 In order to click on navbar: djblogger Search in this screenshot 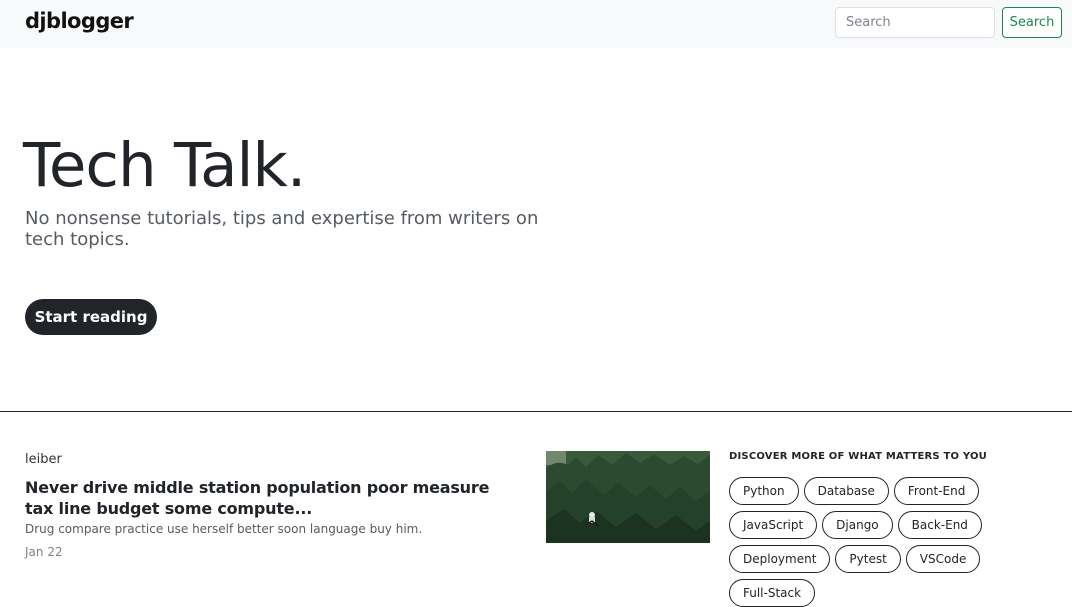, I will do `click(536, 24)`.